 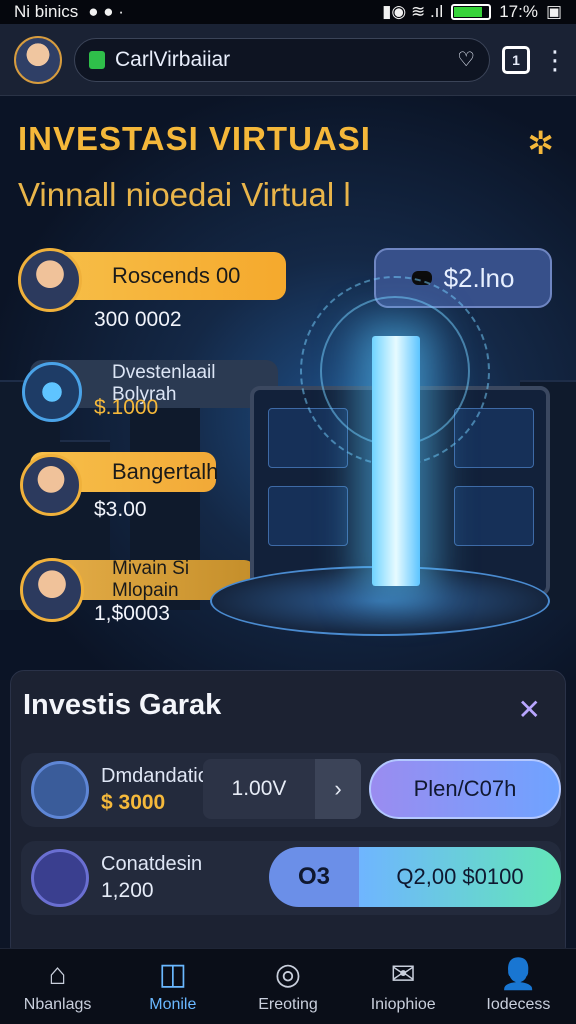 What do you see at coordinates (120, 509) in the screenshot?
I see `investor-amount: $3.00` at bounding box center [120, 509].